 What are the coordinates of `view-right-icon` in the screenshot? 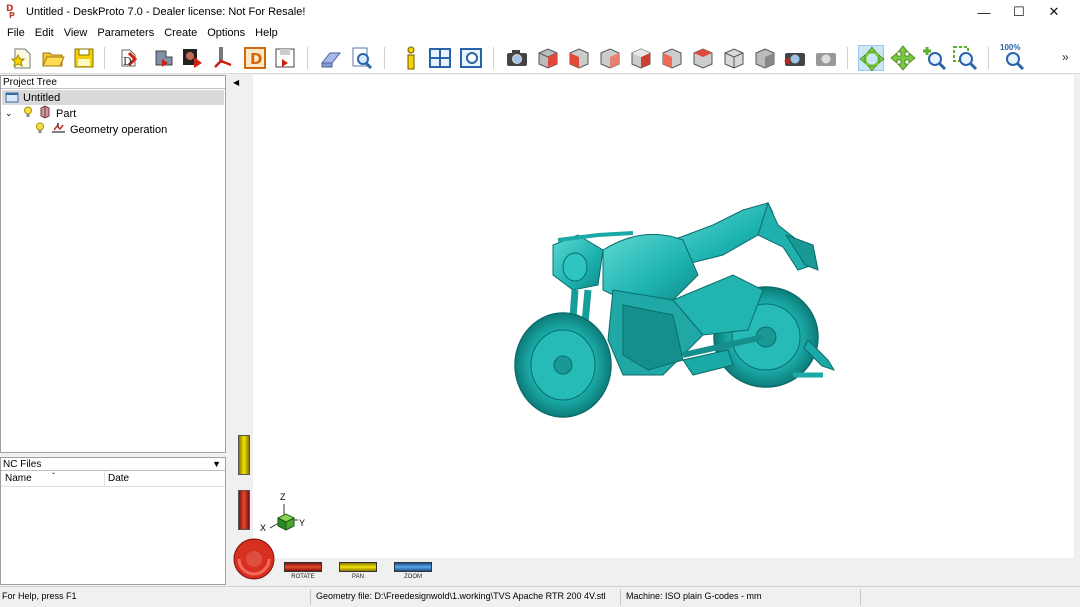 It's located at (610, 58).